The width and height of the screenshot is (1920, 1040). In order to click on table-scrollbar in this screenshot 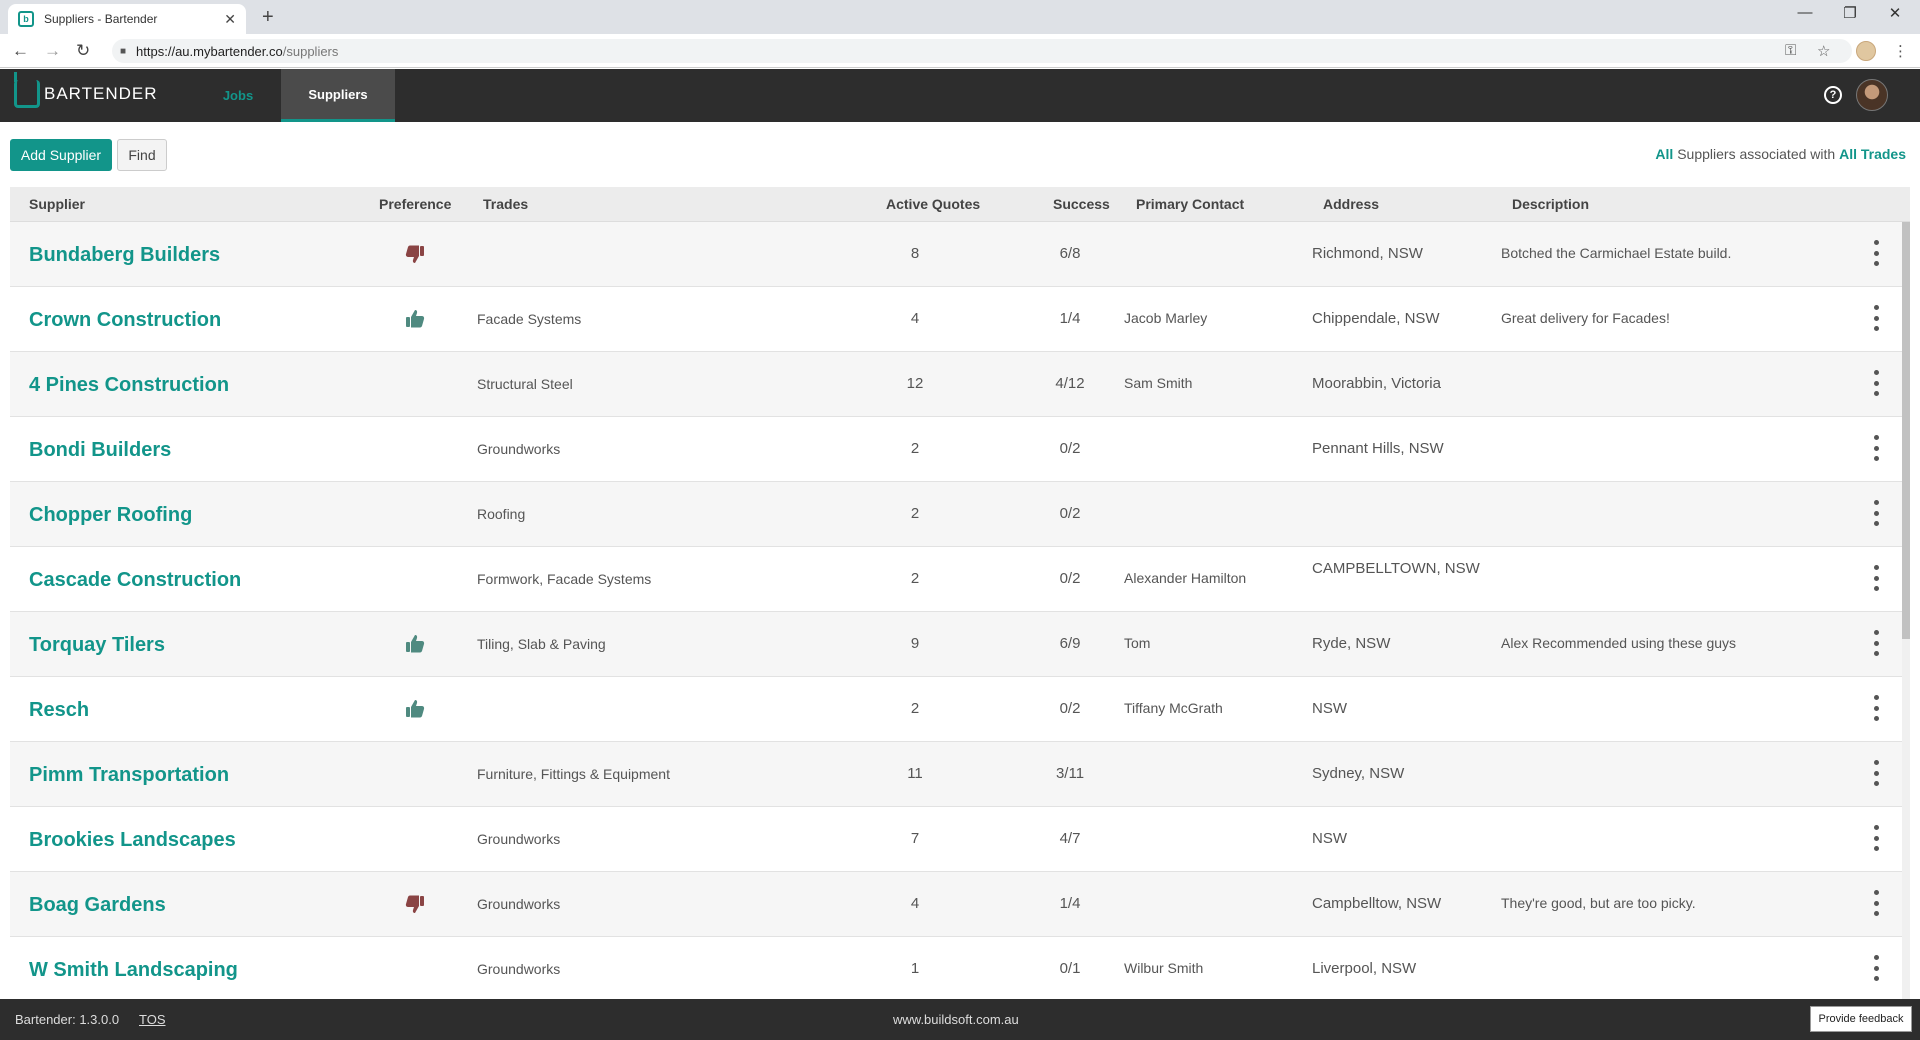, I will do `click(1906, 610)`.